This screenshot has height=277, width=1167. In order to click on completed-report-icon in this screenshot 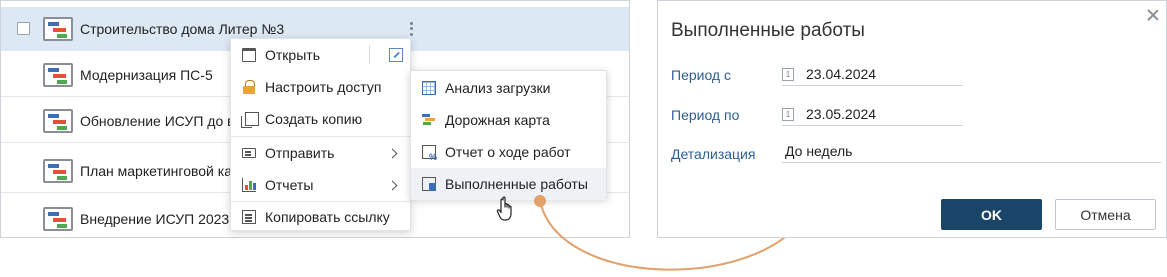, I will do `click(429, 184)`.